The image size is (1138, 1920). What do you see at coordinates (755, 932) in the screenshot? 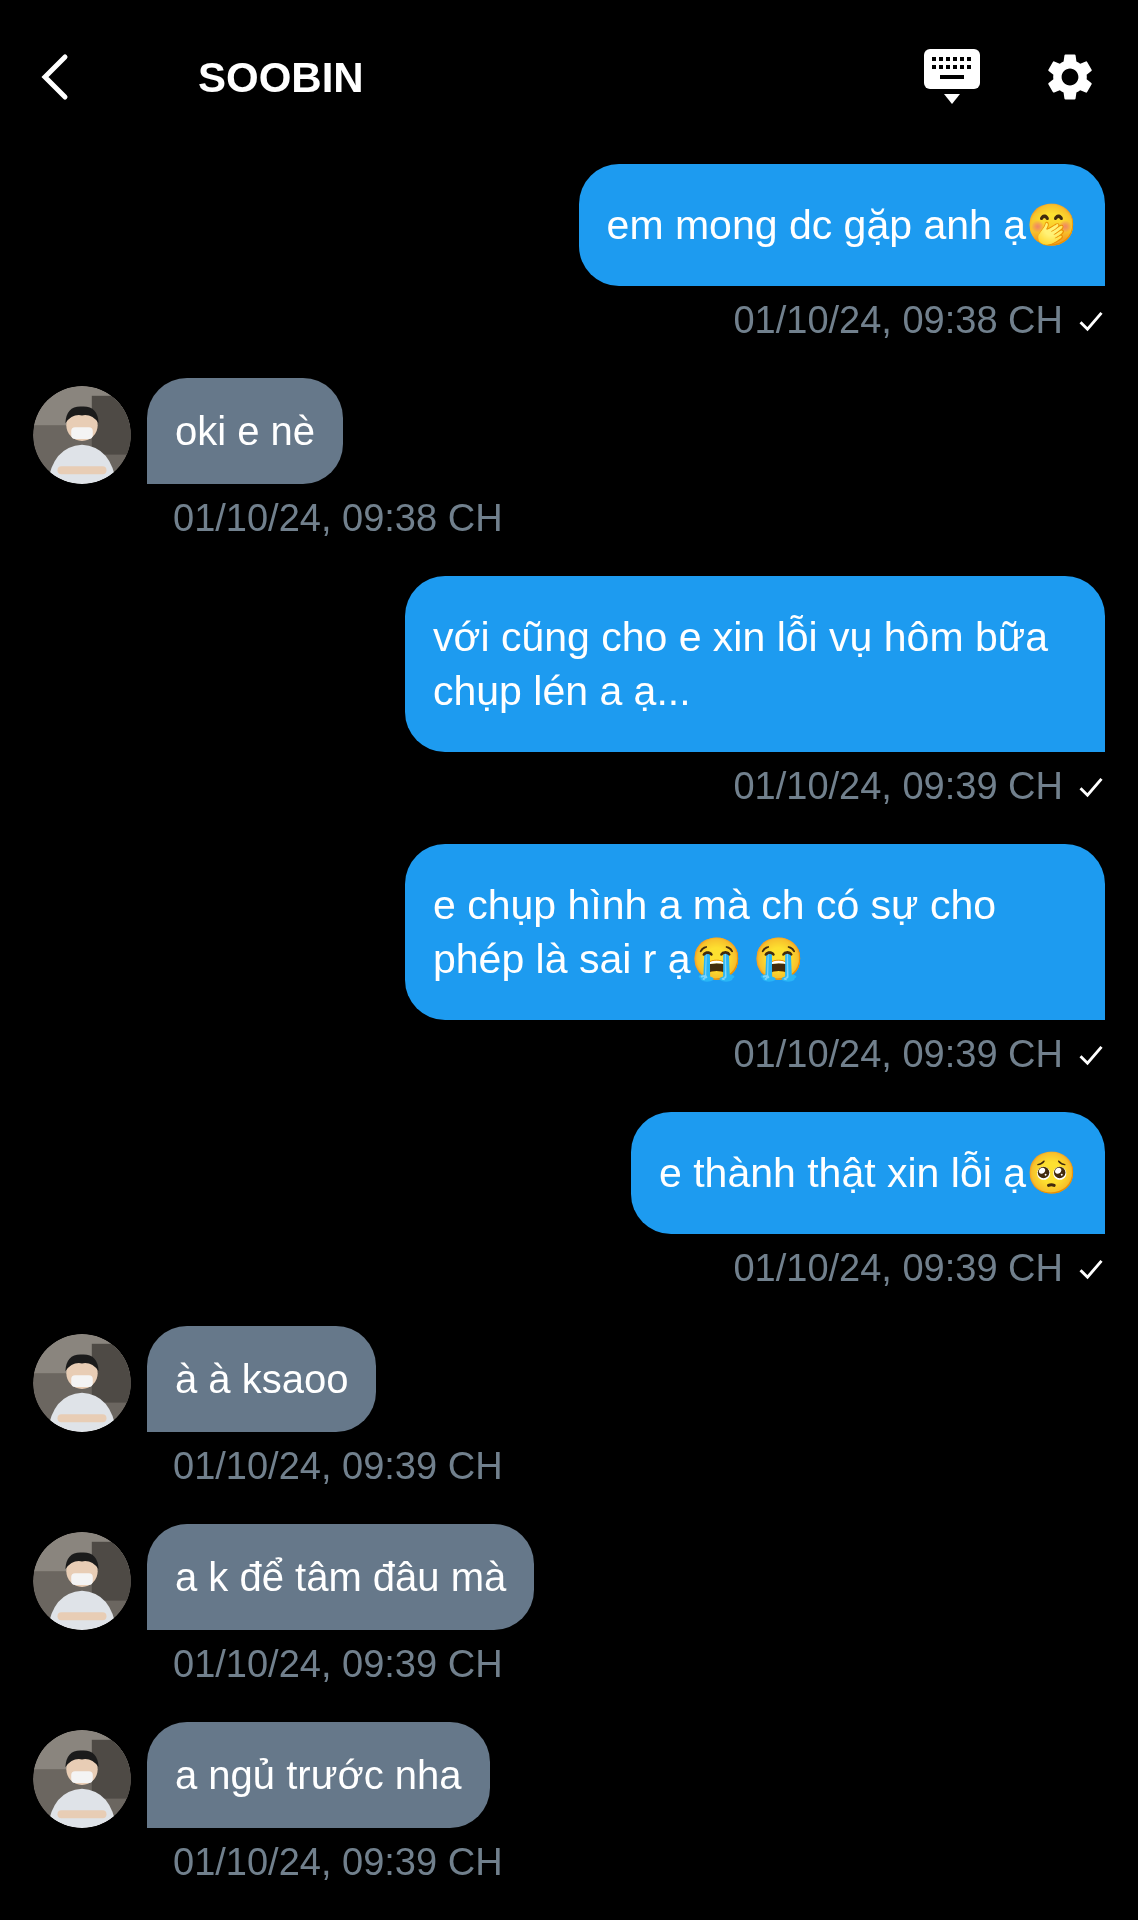
I see `sent-message-bubble: e chụp hình a mà ch có sự cho phép là sai r ạ😭 😭` at bounding box center [755, 932].